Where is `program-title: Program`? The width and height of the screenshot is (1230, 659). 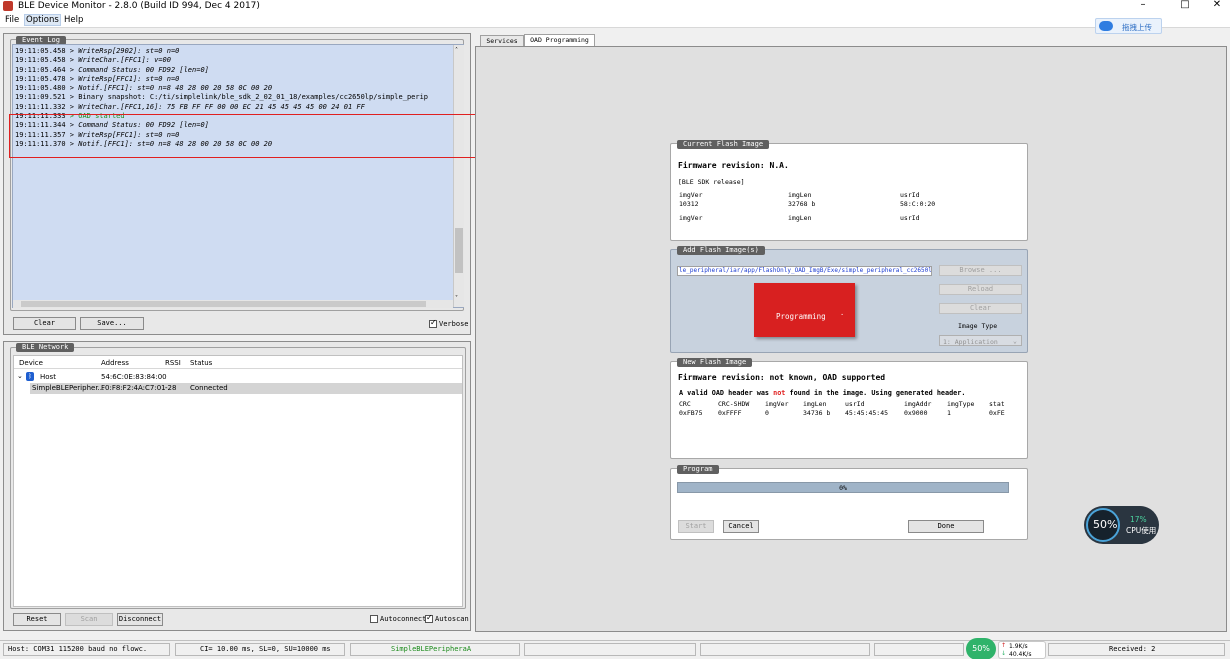
program-title: Program is located at coordinates (698, 469).